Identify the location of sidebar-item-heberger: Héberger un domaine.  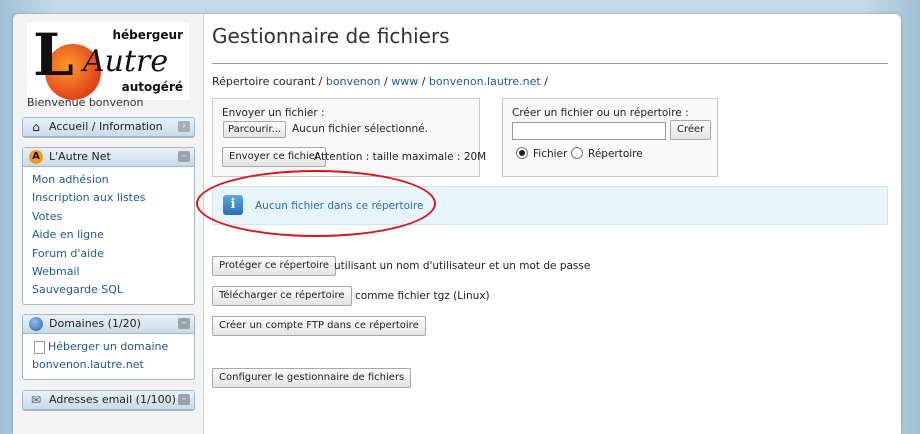
(113, 347).